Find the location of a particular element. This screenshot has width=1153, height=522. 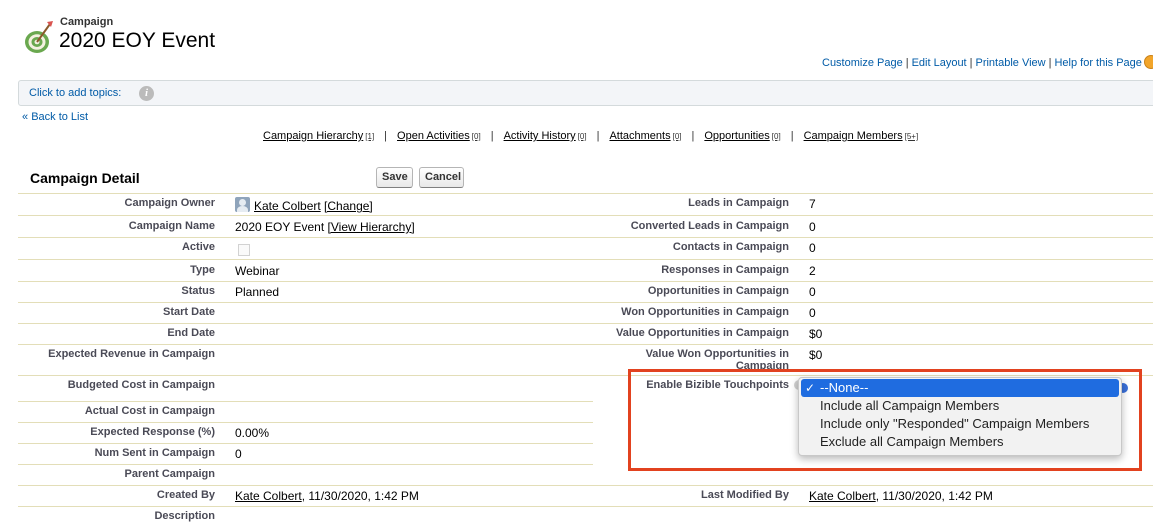

related-link-activity-history: Activity History is located at coordinates (540, 136).